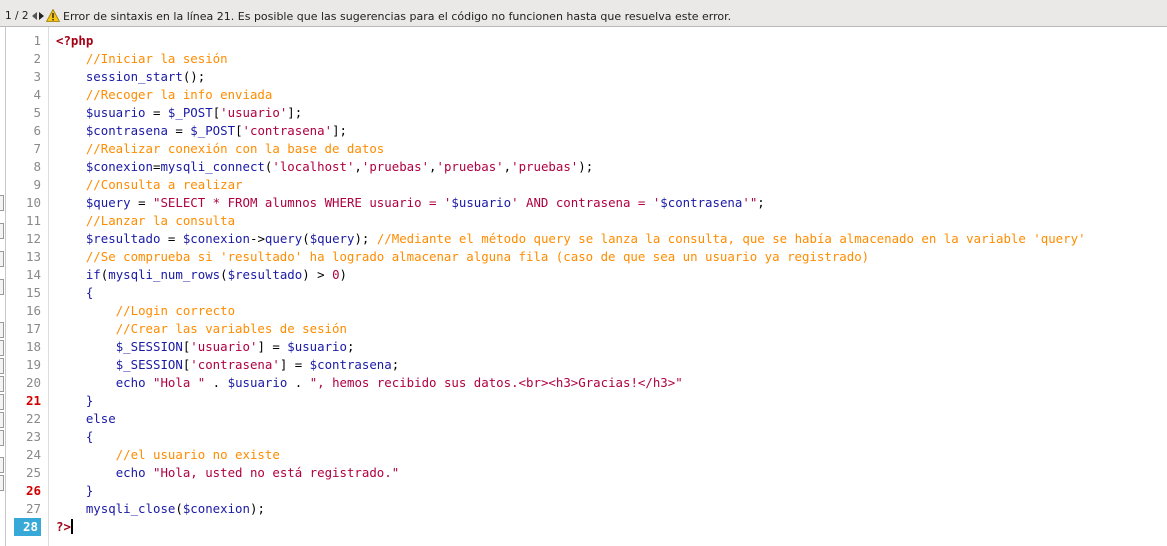 This screenshot has width=1167, height=546. Describe the element at coordinates (336, 274) in the screenshot. I see `code-token: 0` at that location.